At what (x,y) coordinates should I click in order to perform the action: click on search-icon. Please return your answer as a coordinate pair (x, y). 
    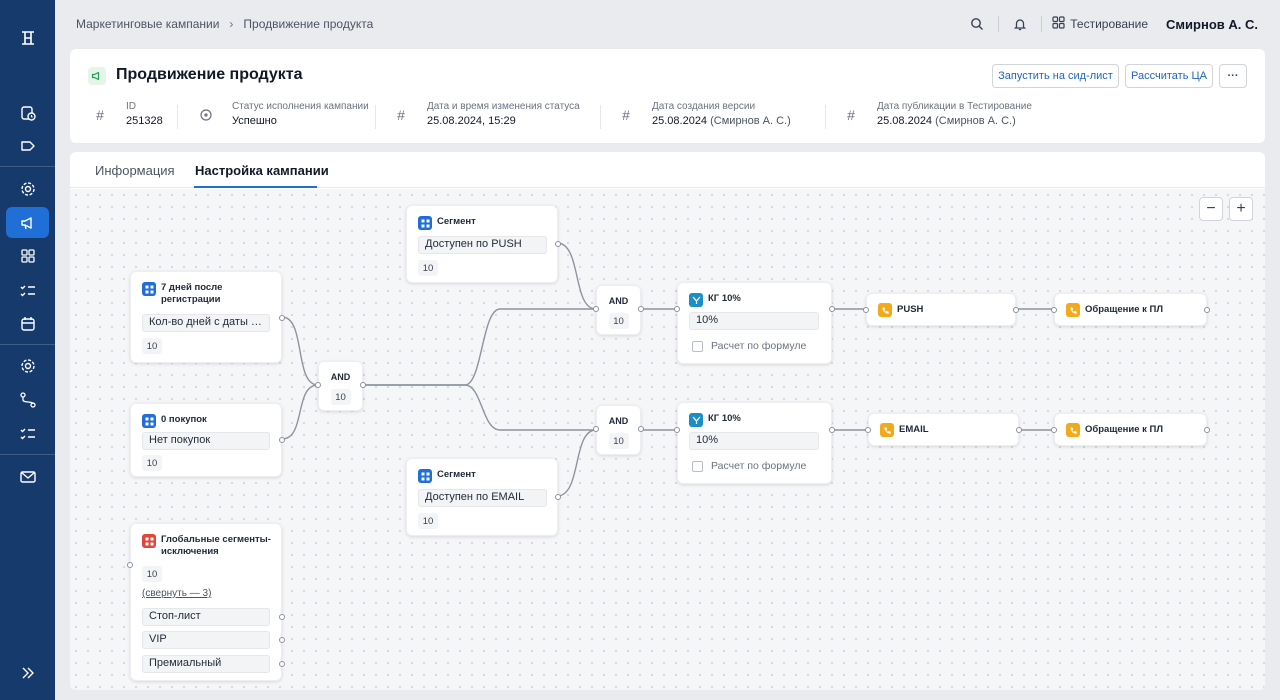
    Looking at the image, I should click on (977, 24).